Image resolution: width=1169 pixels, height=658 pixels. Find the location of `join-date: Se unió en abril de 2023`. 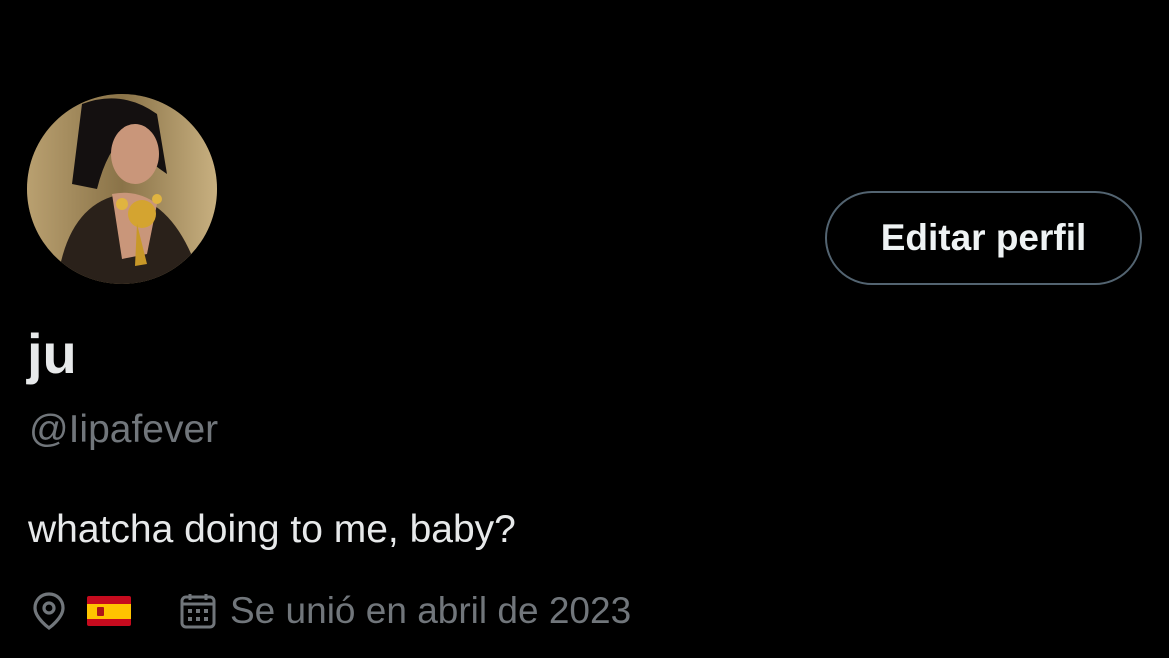

join-date: Se unió en abril de 2023 is located at coordinates (404, 611).